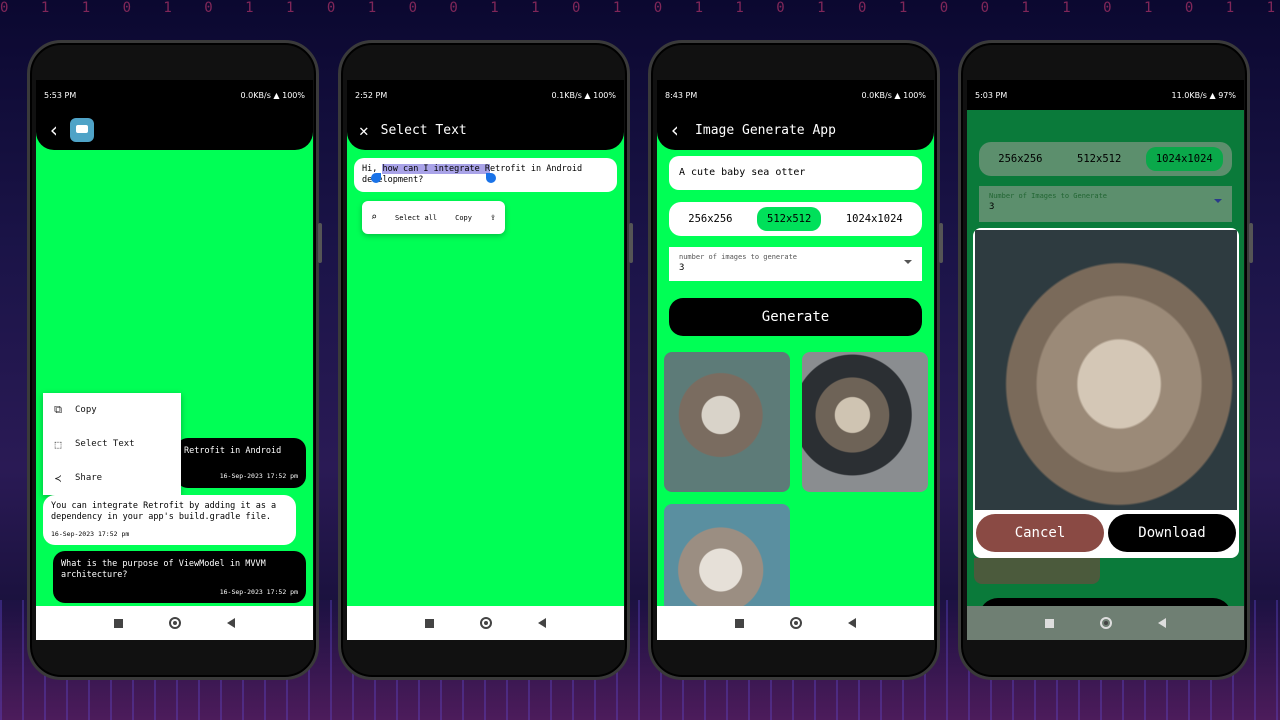 Image resolution: width=1280 pixels, height=720 pixels. Describe the element at coordinates (738, 257) in the screenshot. I see `dropdown-label: number of images to generate` at that location.